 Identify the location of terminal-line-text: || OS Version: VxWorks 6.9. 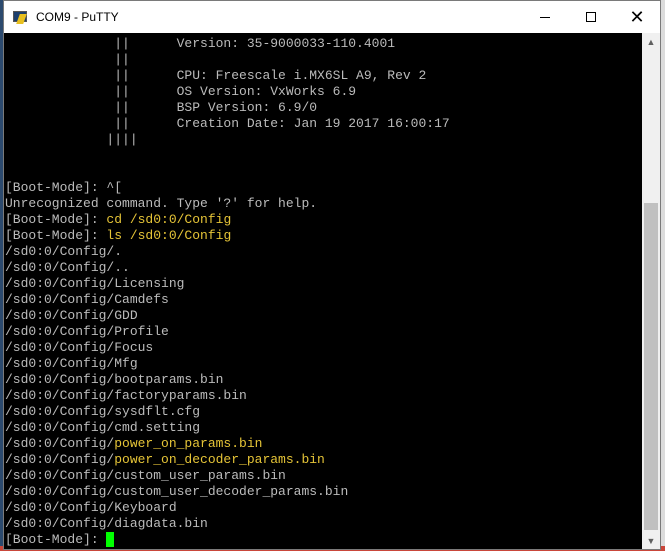
(181, 91).